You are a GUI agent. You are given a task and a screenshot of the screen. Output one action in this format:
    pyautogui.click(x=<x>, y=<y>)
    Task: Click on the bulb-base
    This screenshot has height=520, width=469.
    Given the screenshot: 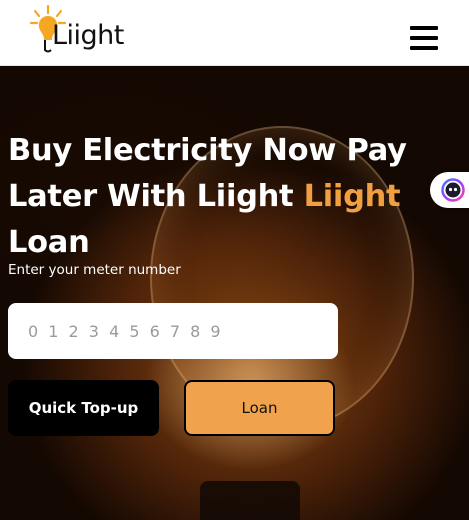 What is the action you would take?
    pyautogui.click(x=250, y=500)
    